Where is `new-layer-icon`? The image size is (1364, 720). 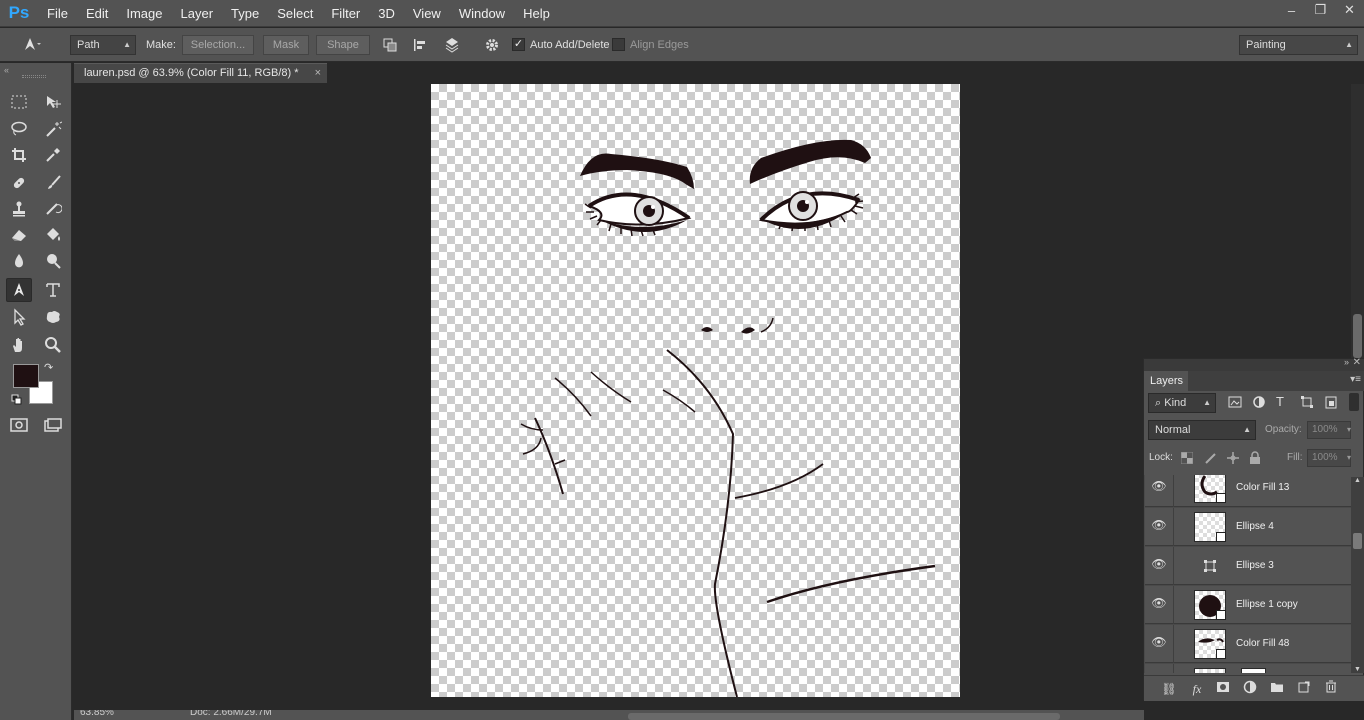 new-layer-icon is located at coordinates (1304, 689).